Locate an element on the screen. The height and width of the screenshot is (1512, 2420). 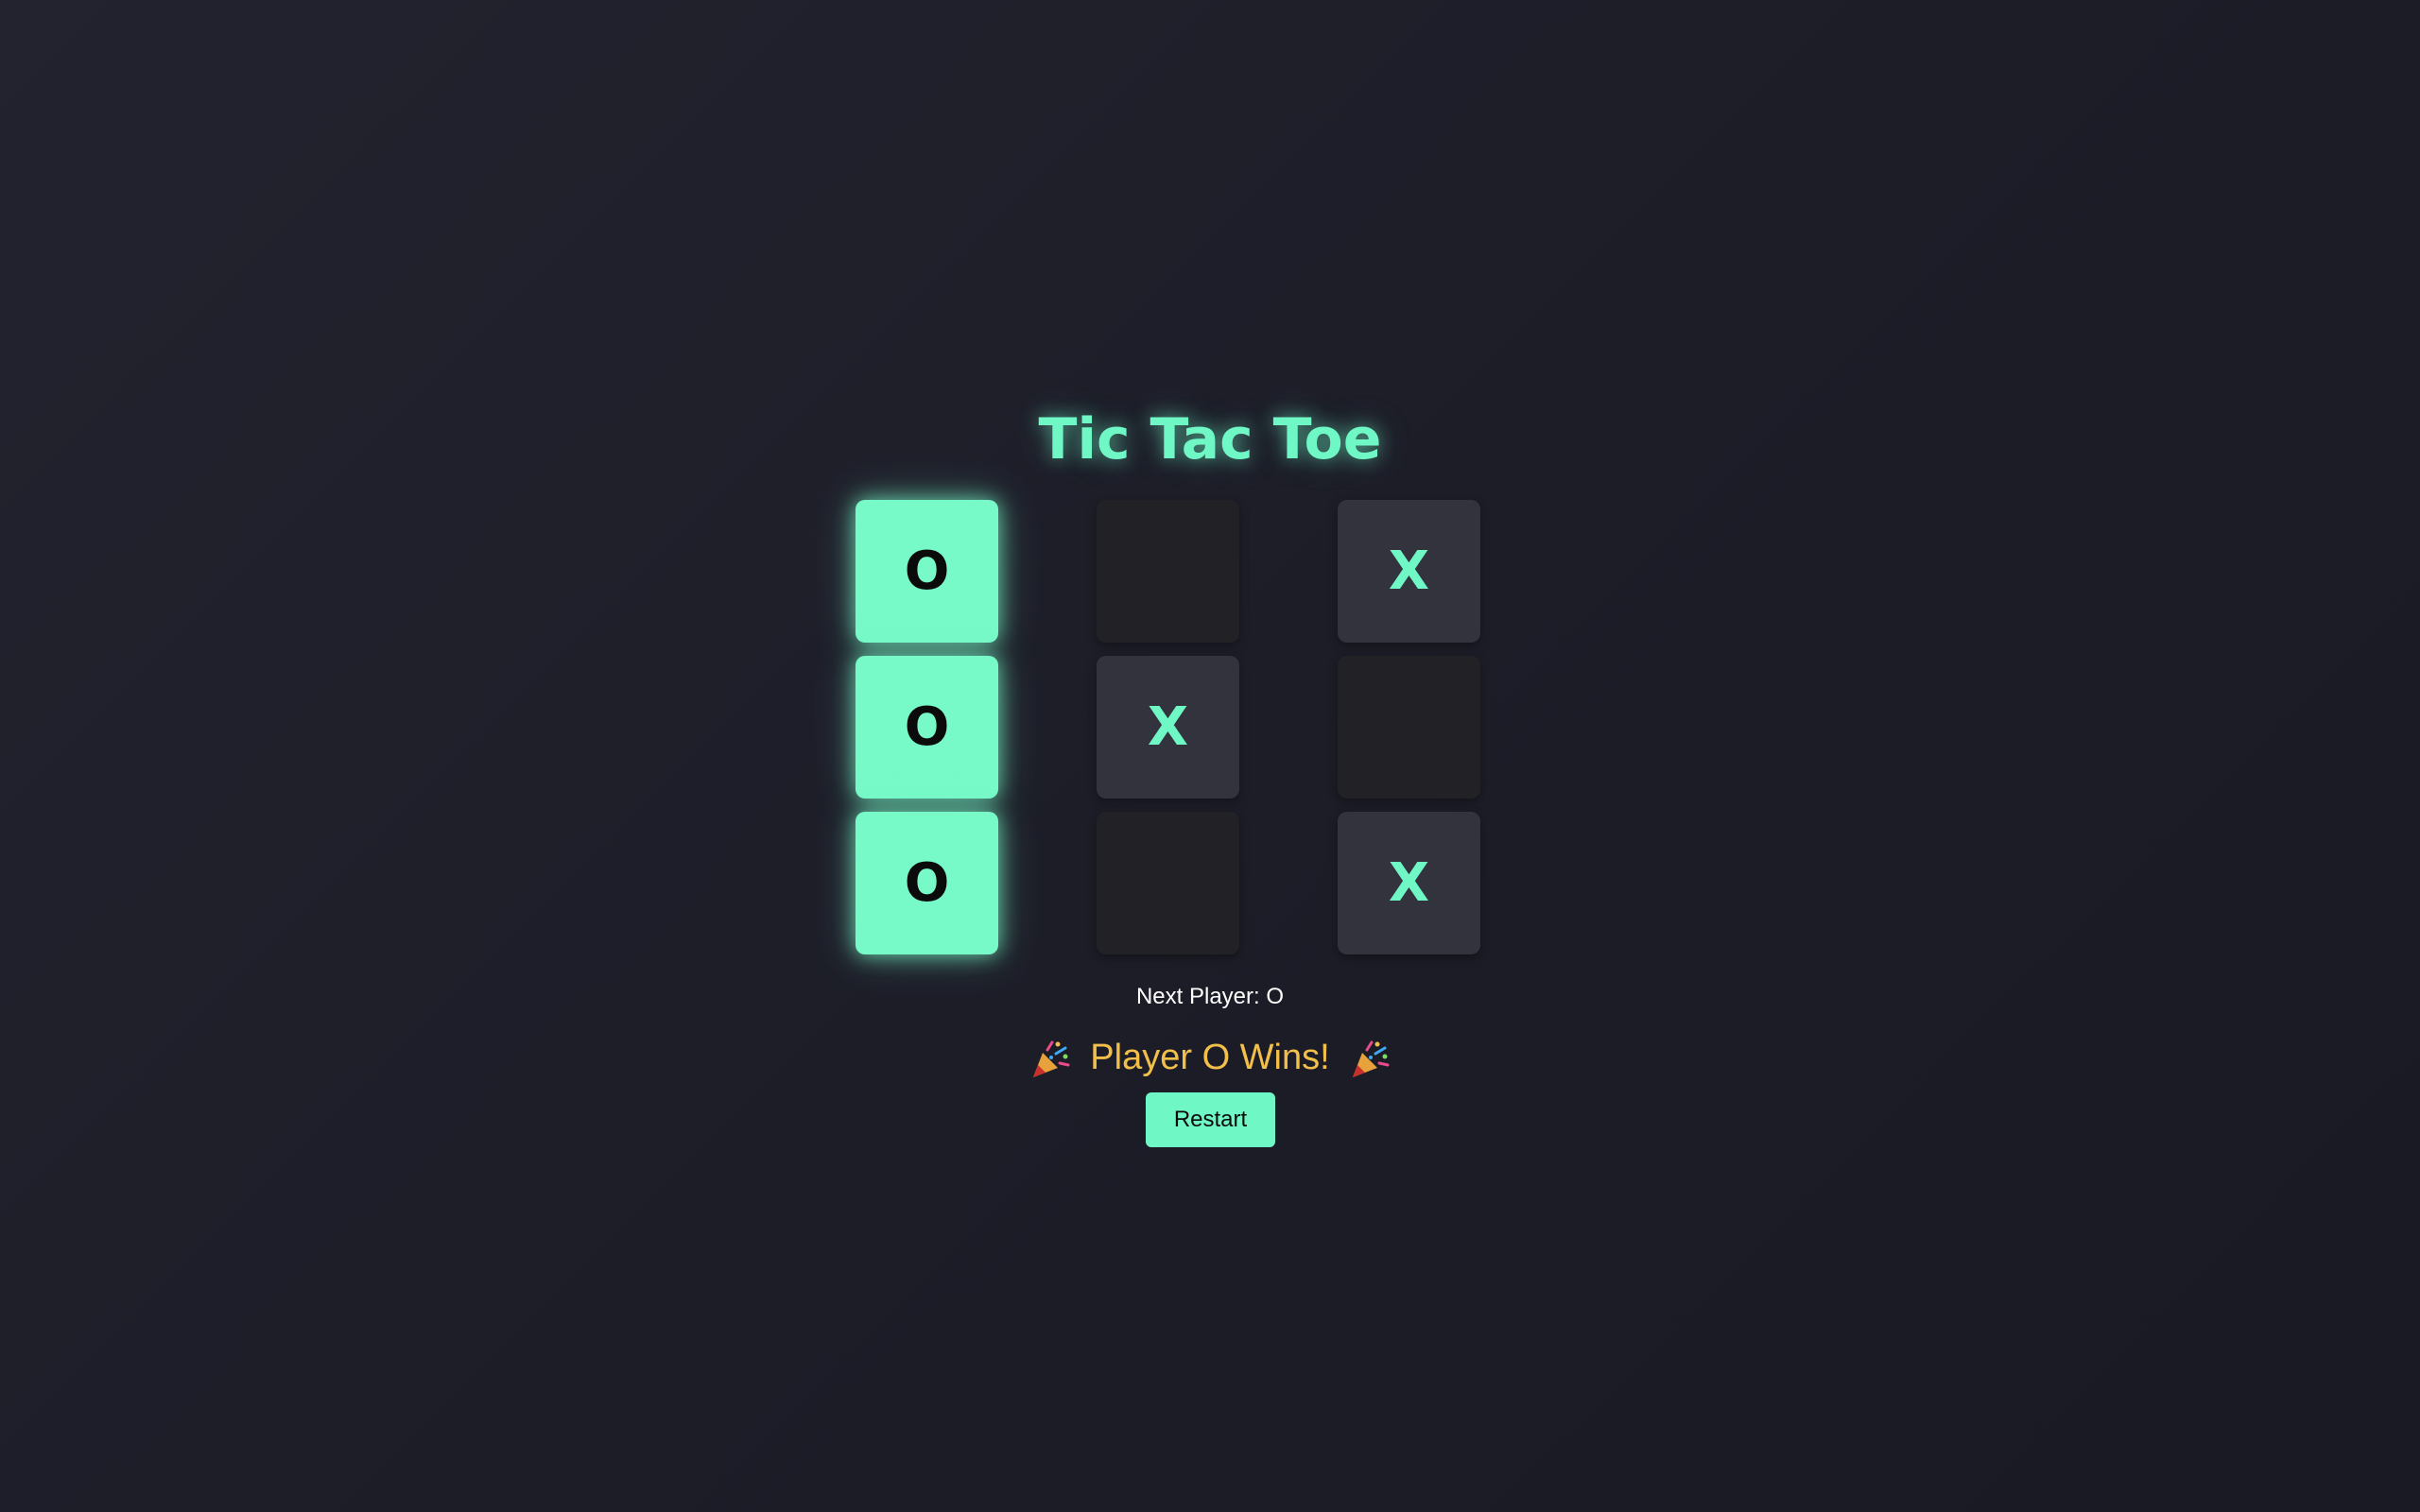
board-cell-0-0: O is located at coordinates (927, 571).